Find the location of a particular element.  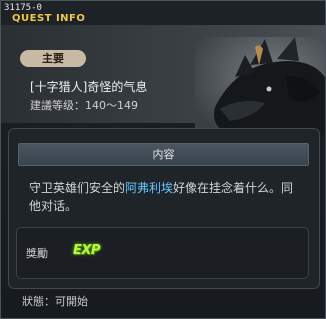

quest-status: 狀態：可開始 is located at coordinates (55, 301).